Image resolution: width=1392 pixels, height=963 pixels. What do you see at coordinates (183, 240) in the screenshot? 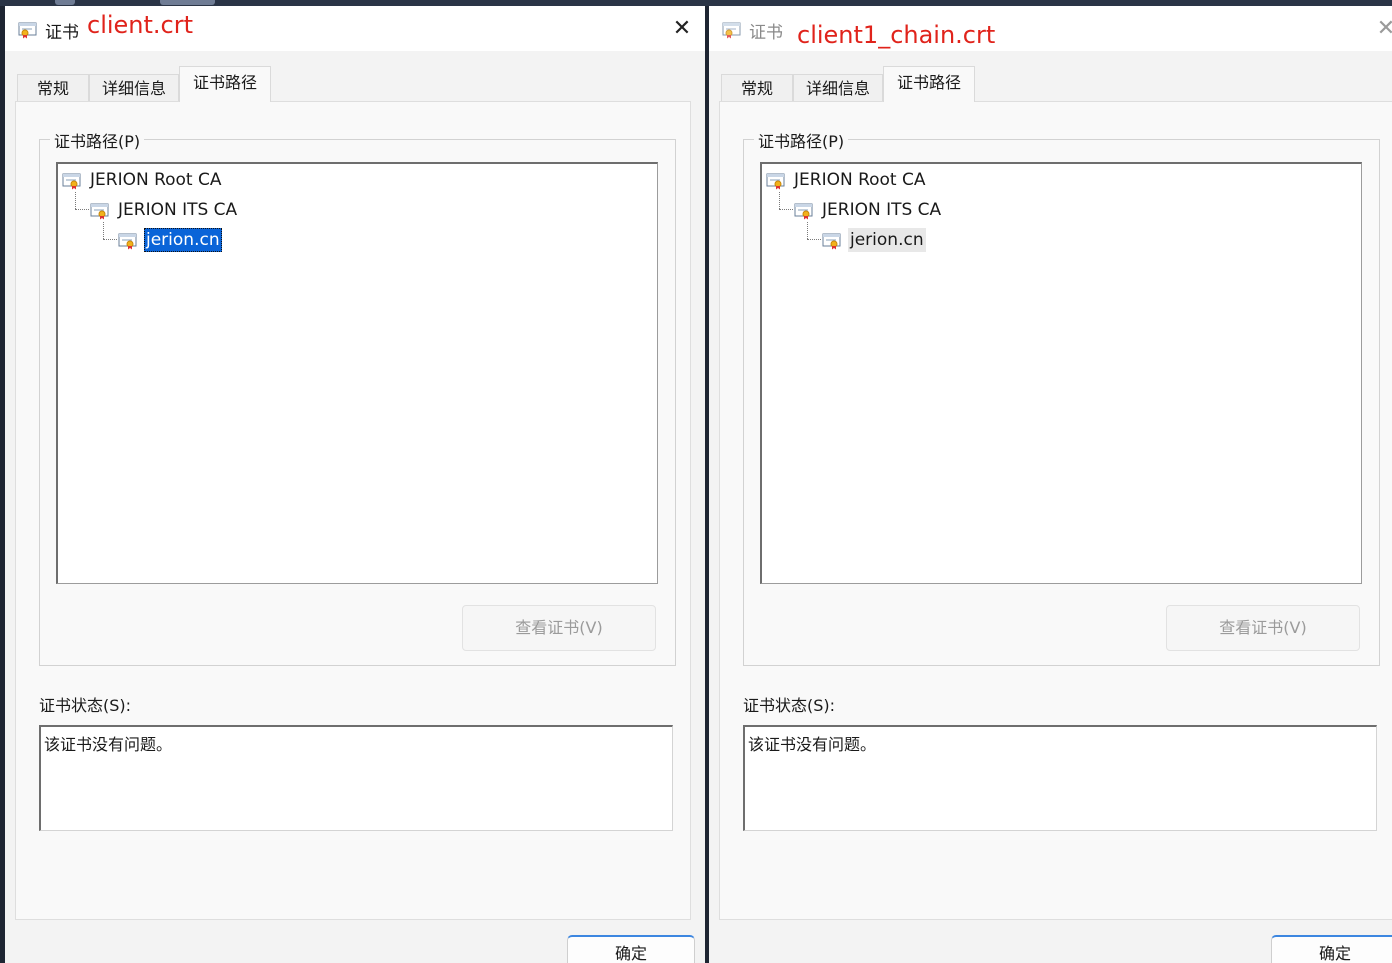
I see `tree-node-label-selected: jerion.cn` at bounding box center [183, 240].